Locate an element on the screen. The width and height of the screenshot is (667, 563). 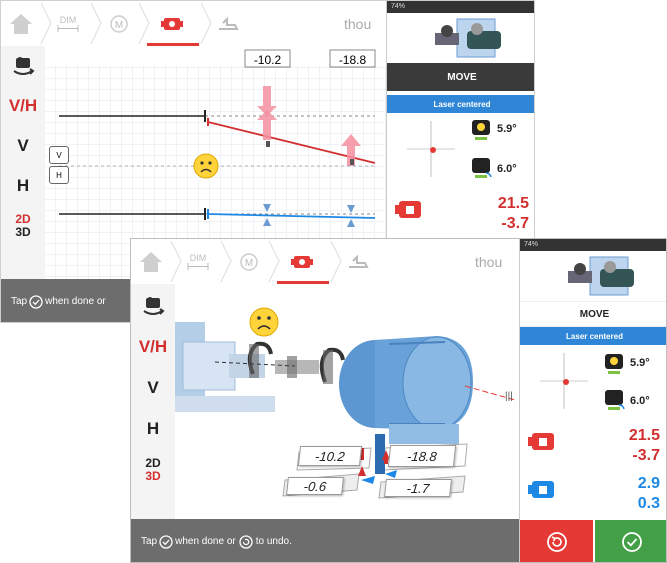
vertical-offset: -3.7 is located at coordinates (515, 223).